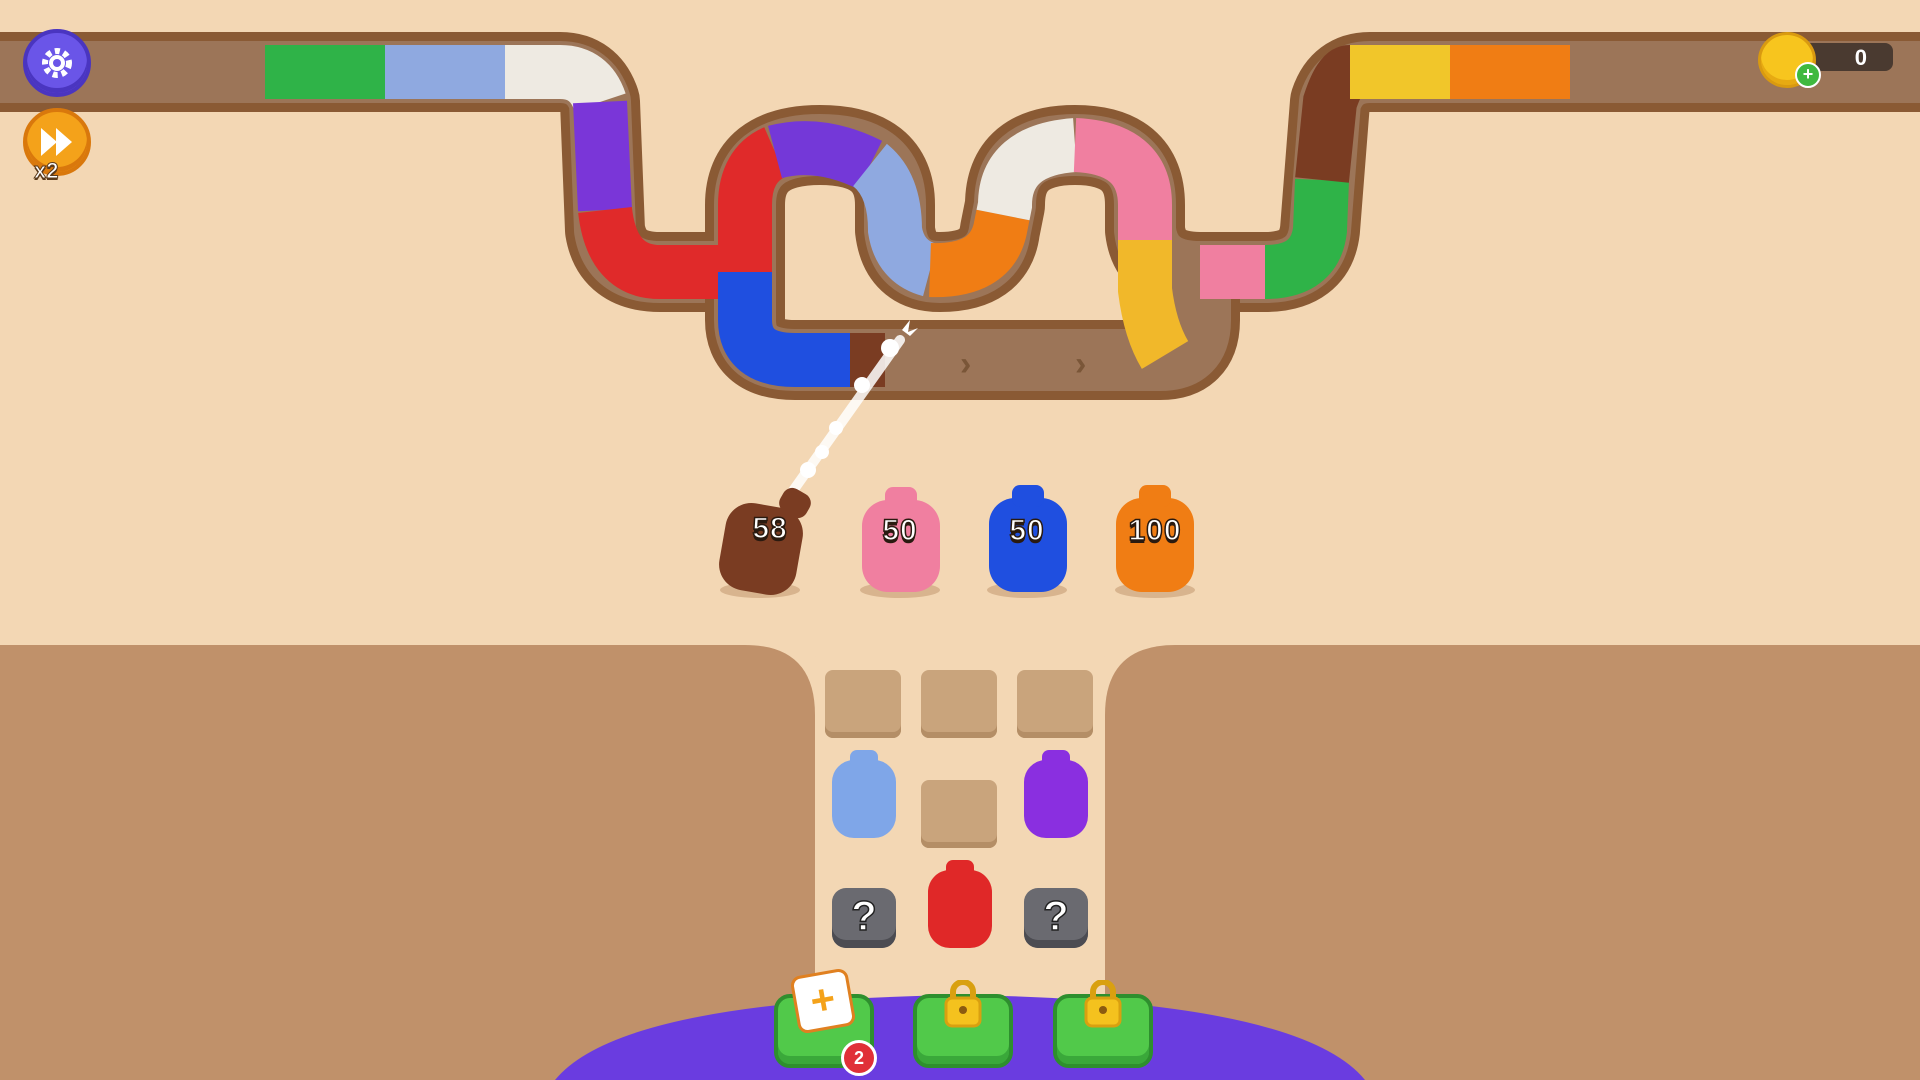 This screenshot has width=1920, height=1080. Describe the element at coordinates (56, 142) in the screenshot. I see `fast-forward-icon` at that location.